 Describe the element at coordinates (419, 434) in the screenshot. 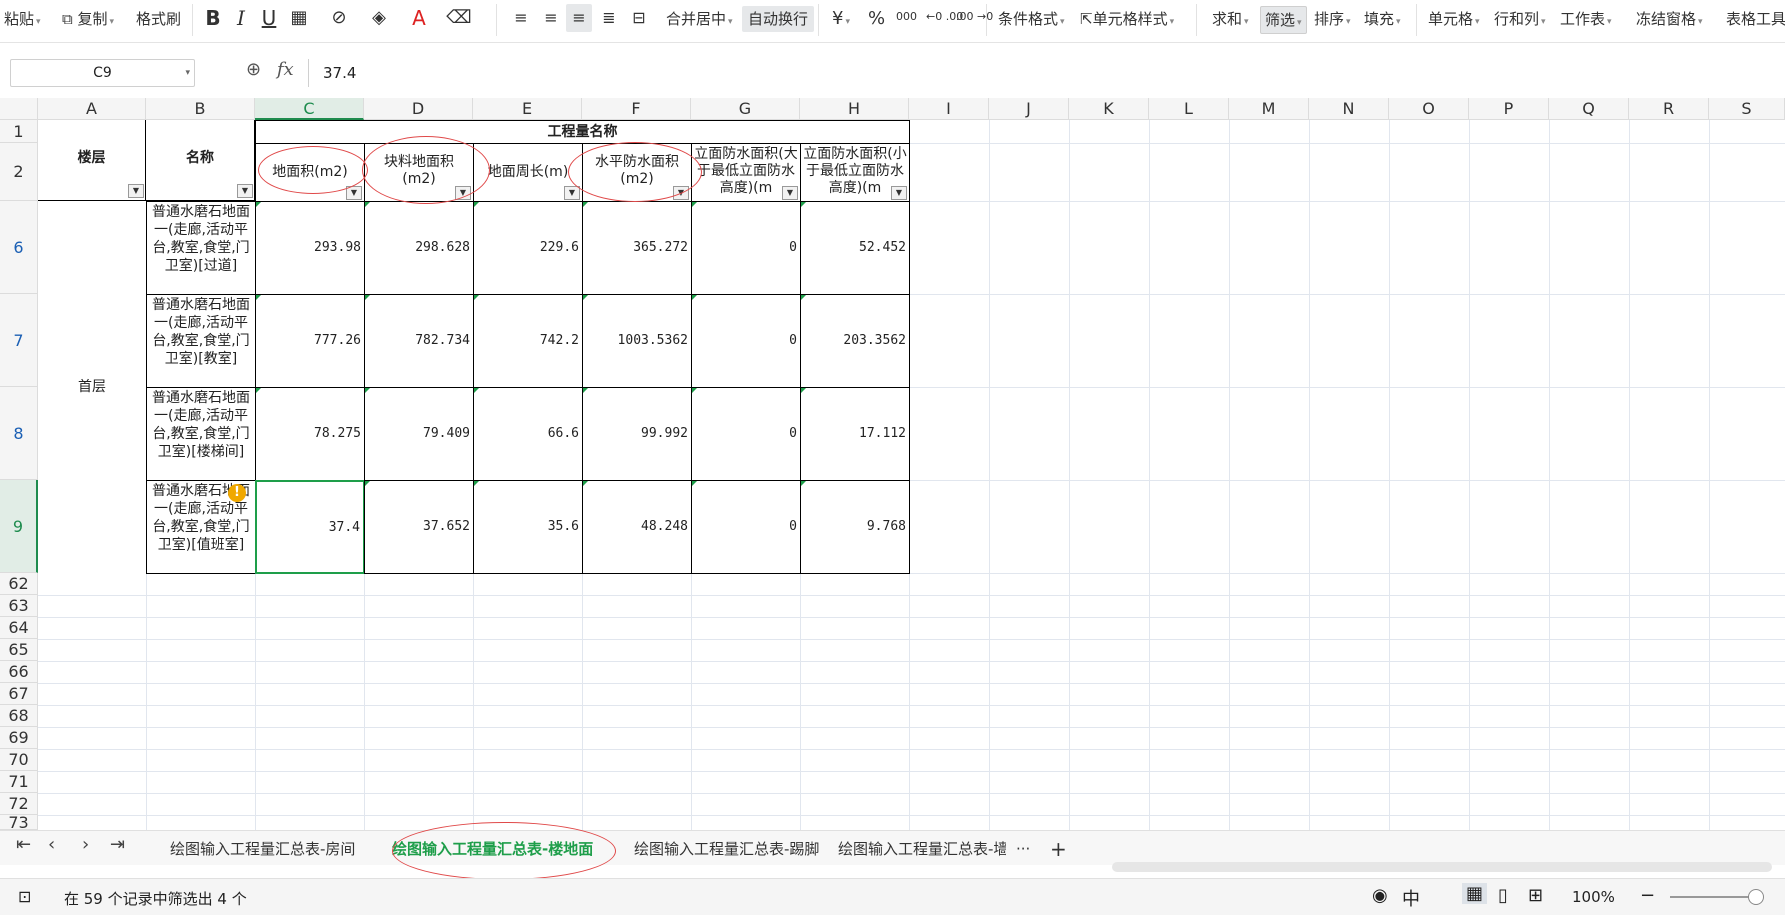

I see `value-cell: 79.409` at that location.